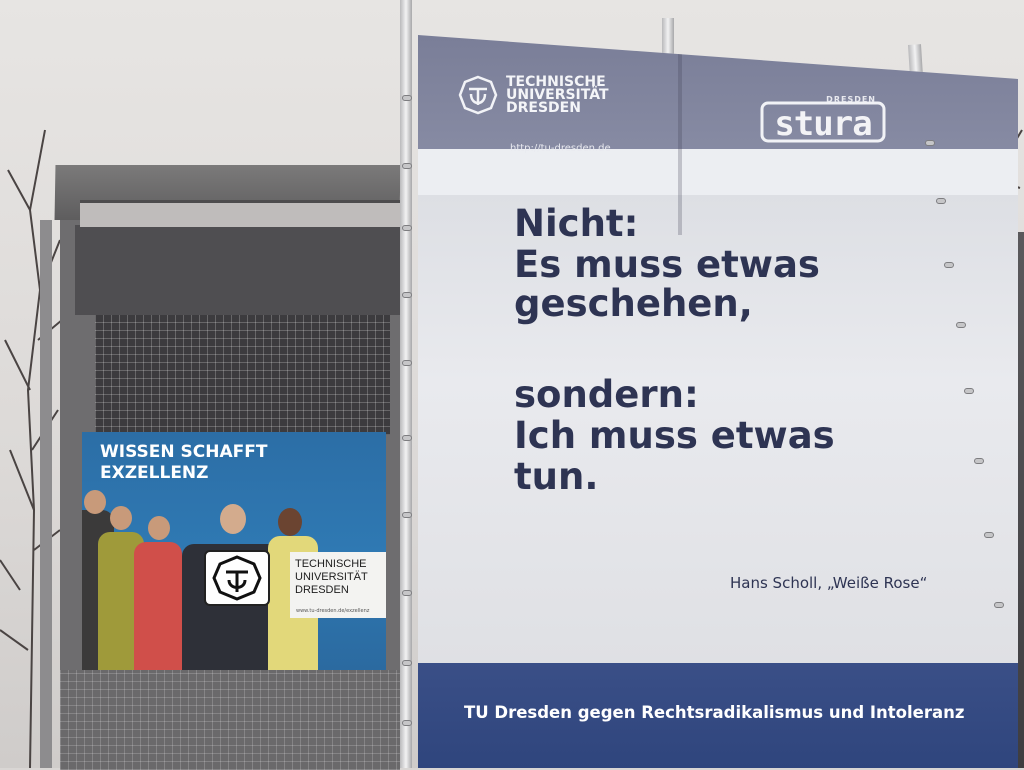 The image size is (1024, 770). Describe the element at coordinates (237, 270) in the screenshot. I see `building-overhang` at that location.